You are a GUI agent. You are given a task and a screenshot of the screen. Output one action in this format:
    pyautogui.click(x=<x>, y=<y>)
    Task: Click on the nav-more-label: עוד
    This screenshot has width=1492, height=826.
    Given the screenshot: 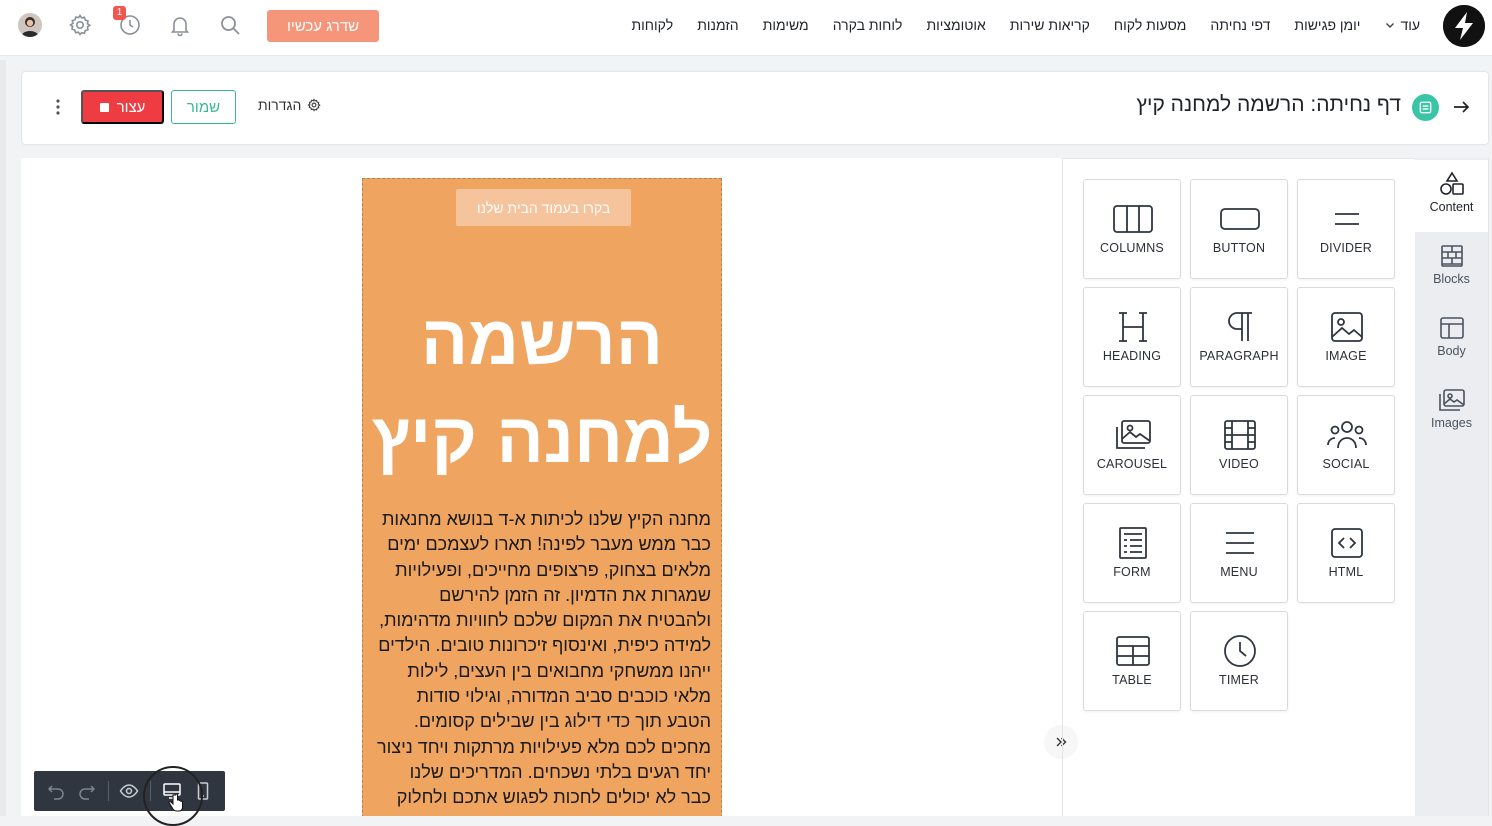 What is the action you would take?
    pyautogui.click(x=1410, y=25)
    